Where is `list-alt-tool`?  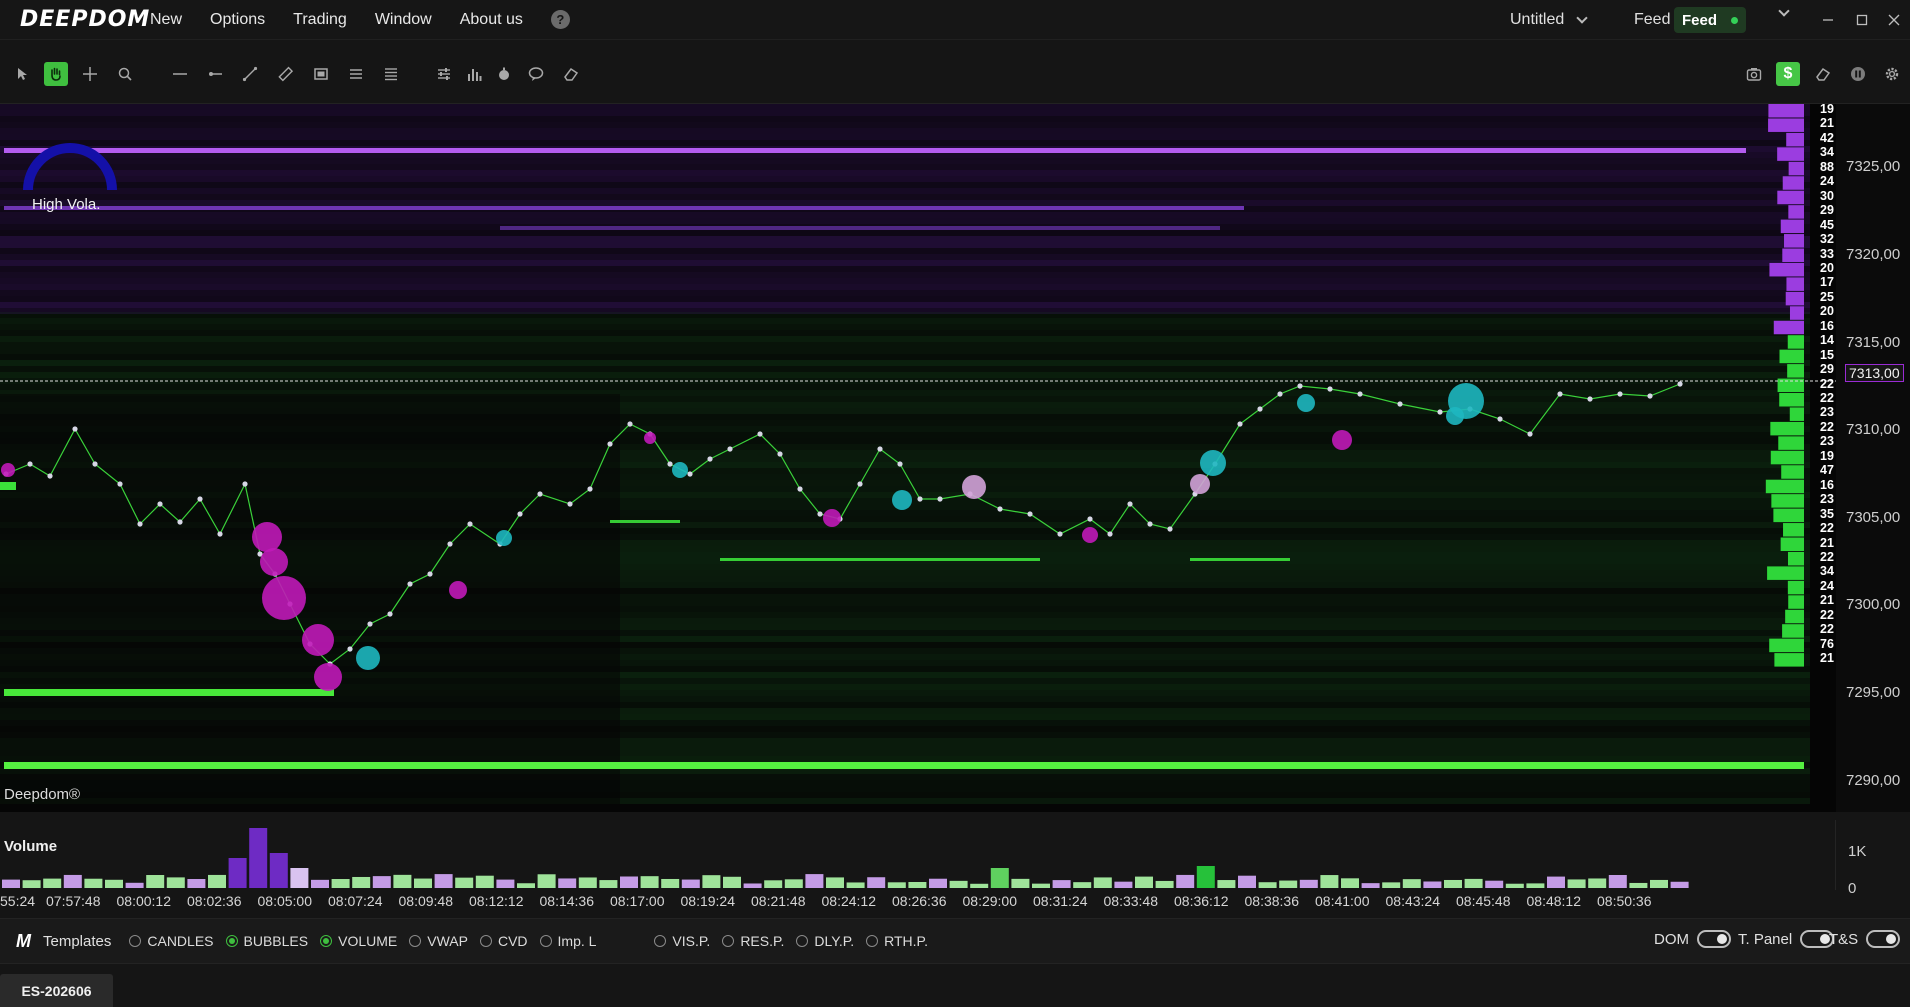 list-alt-tool is located at coordinates (391, 74).